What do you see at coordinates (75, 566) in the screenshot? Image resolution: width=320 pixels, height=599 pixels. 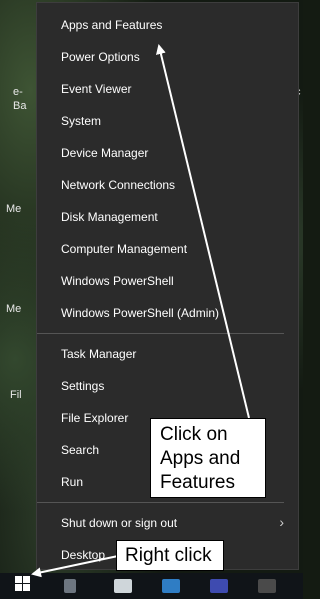 I see `arrow-to-start-button` at bounding box center [75, 566].